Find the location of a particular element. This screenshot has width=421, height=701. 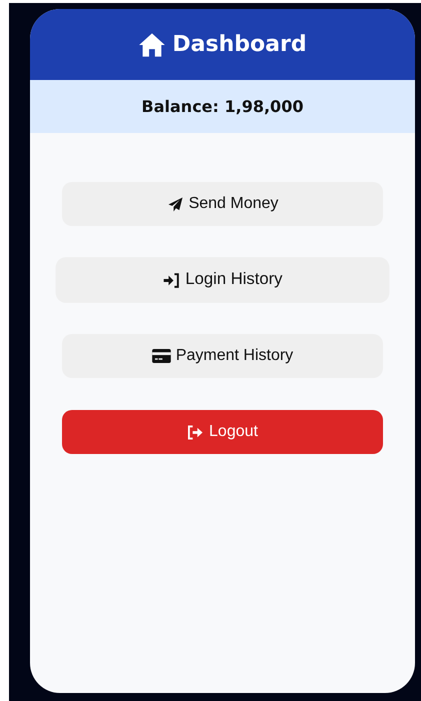

menu-button: Send Money is located at coordinates (222, 204).